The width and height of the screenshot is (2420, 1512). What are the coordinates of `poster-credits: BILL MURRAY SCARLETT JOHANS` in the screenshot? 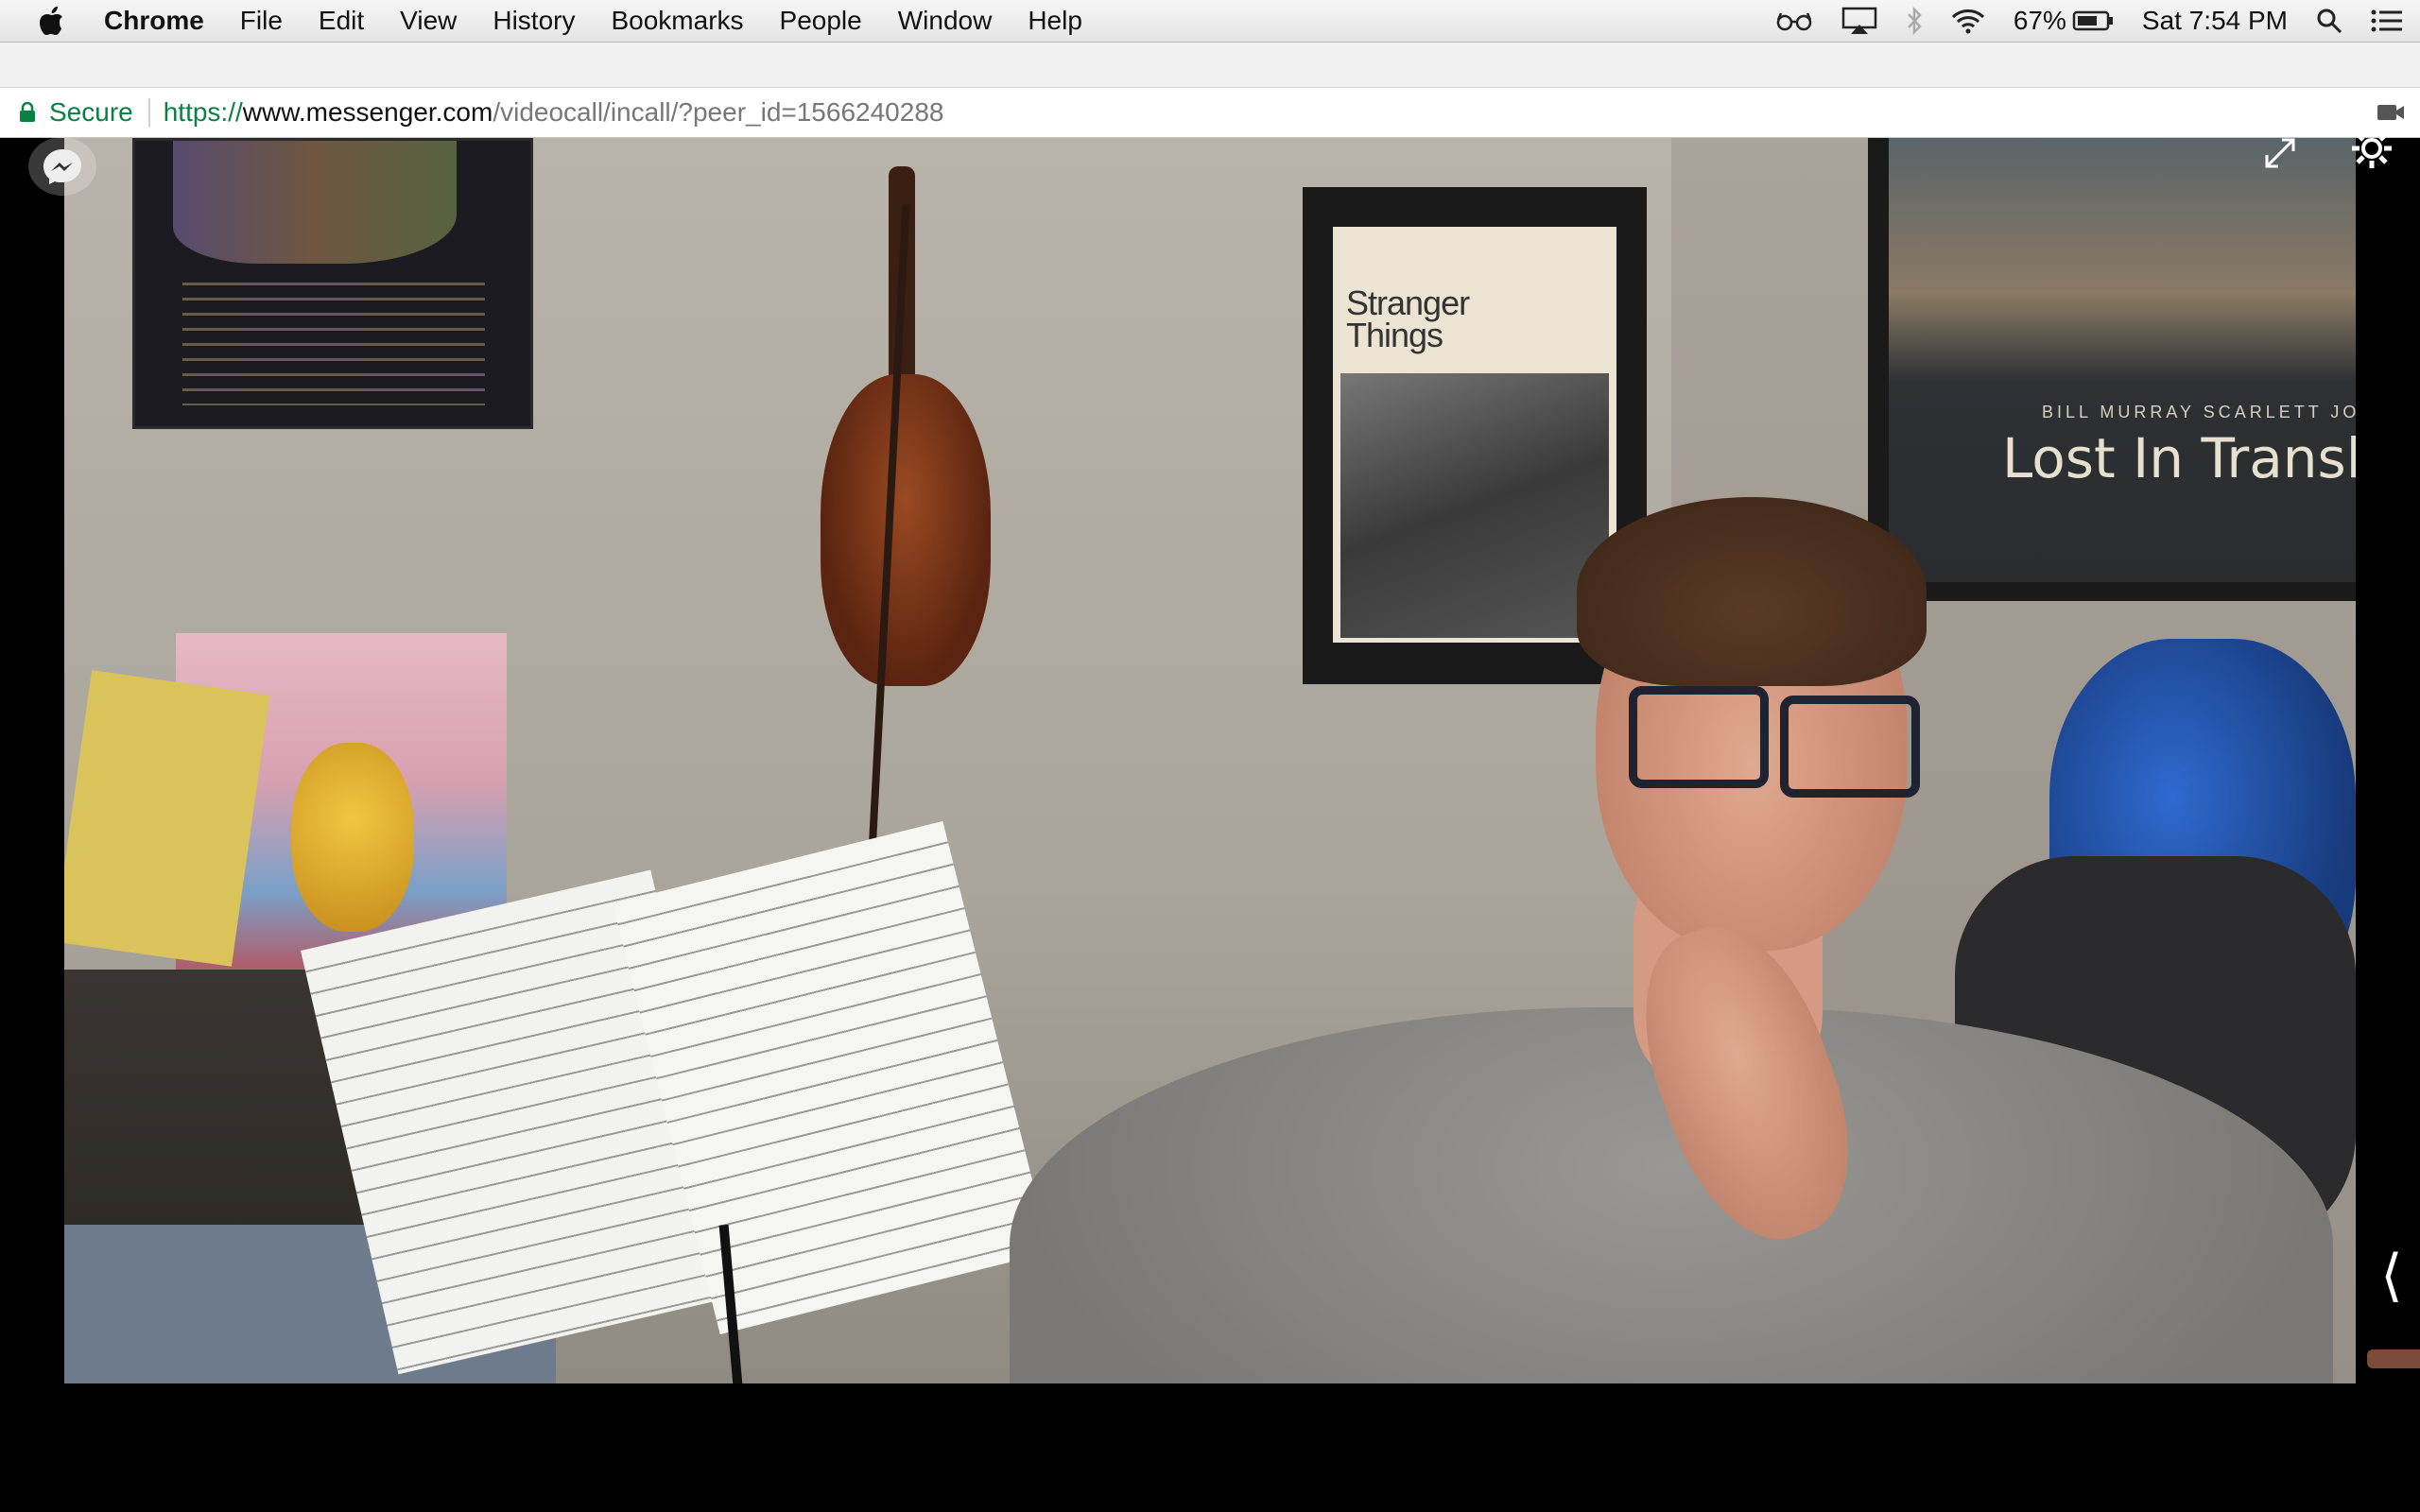 It's located at (2199, 412).